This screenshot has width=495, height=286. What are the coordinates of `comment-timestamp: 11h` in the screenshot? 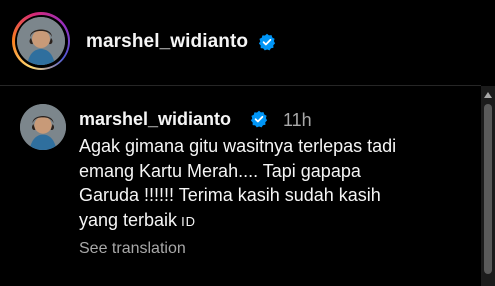 It's located at (297, 120).